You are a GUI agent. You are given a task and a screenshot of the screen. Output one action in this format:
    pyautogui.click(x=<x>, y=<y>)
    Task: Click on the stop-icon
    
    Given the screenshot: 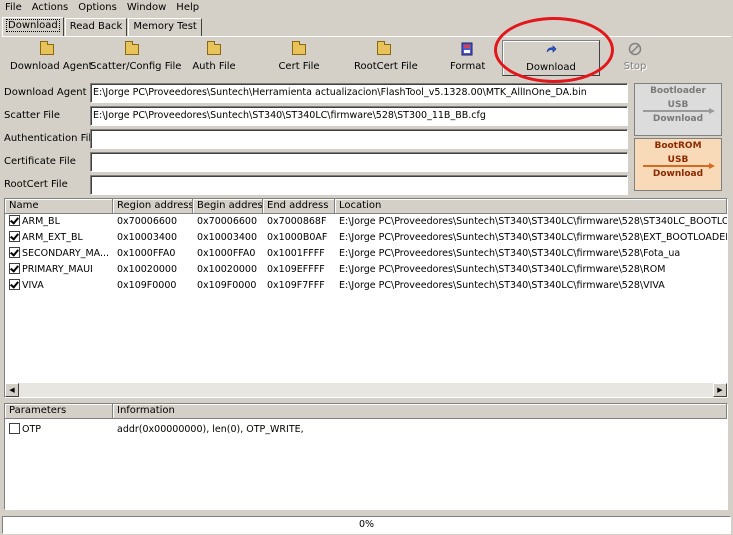 What is the action you would take?
    pyautogui.click(x=635, y=49)
    